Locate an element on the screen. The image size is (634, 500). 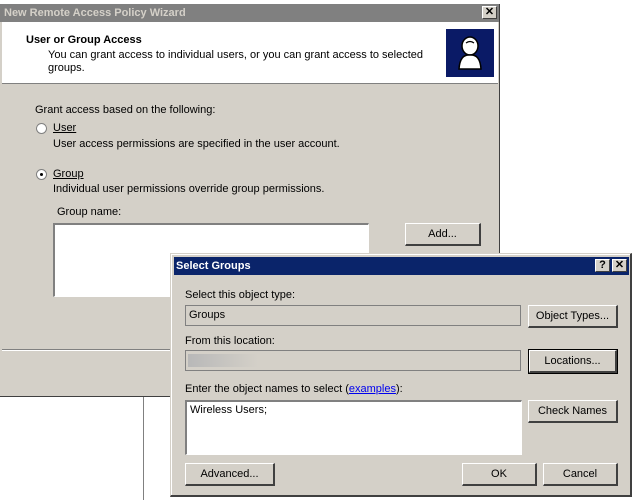
check-names-button: Check Names is located at coordinates (573, 411).